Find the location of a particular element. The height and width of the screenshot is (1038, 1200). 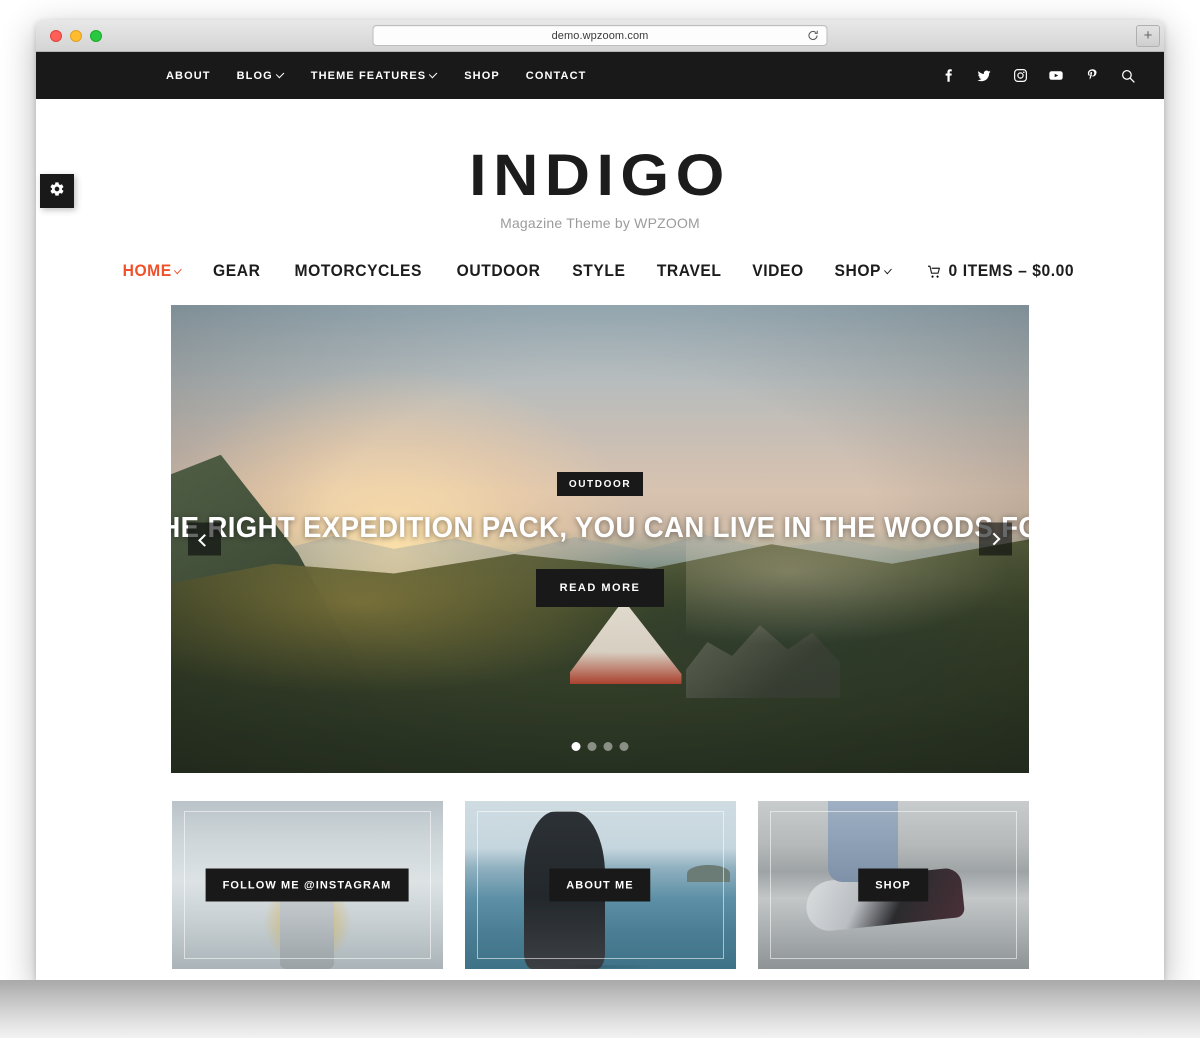

search-icon is located at coordinates (1128, 76).